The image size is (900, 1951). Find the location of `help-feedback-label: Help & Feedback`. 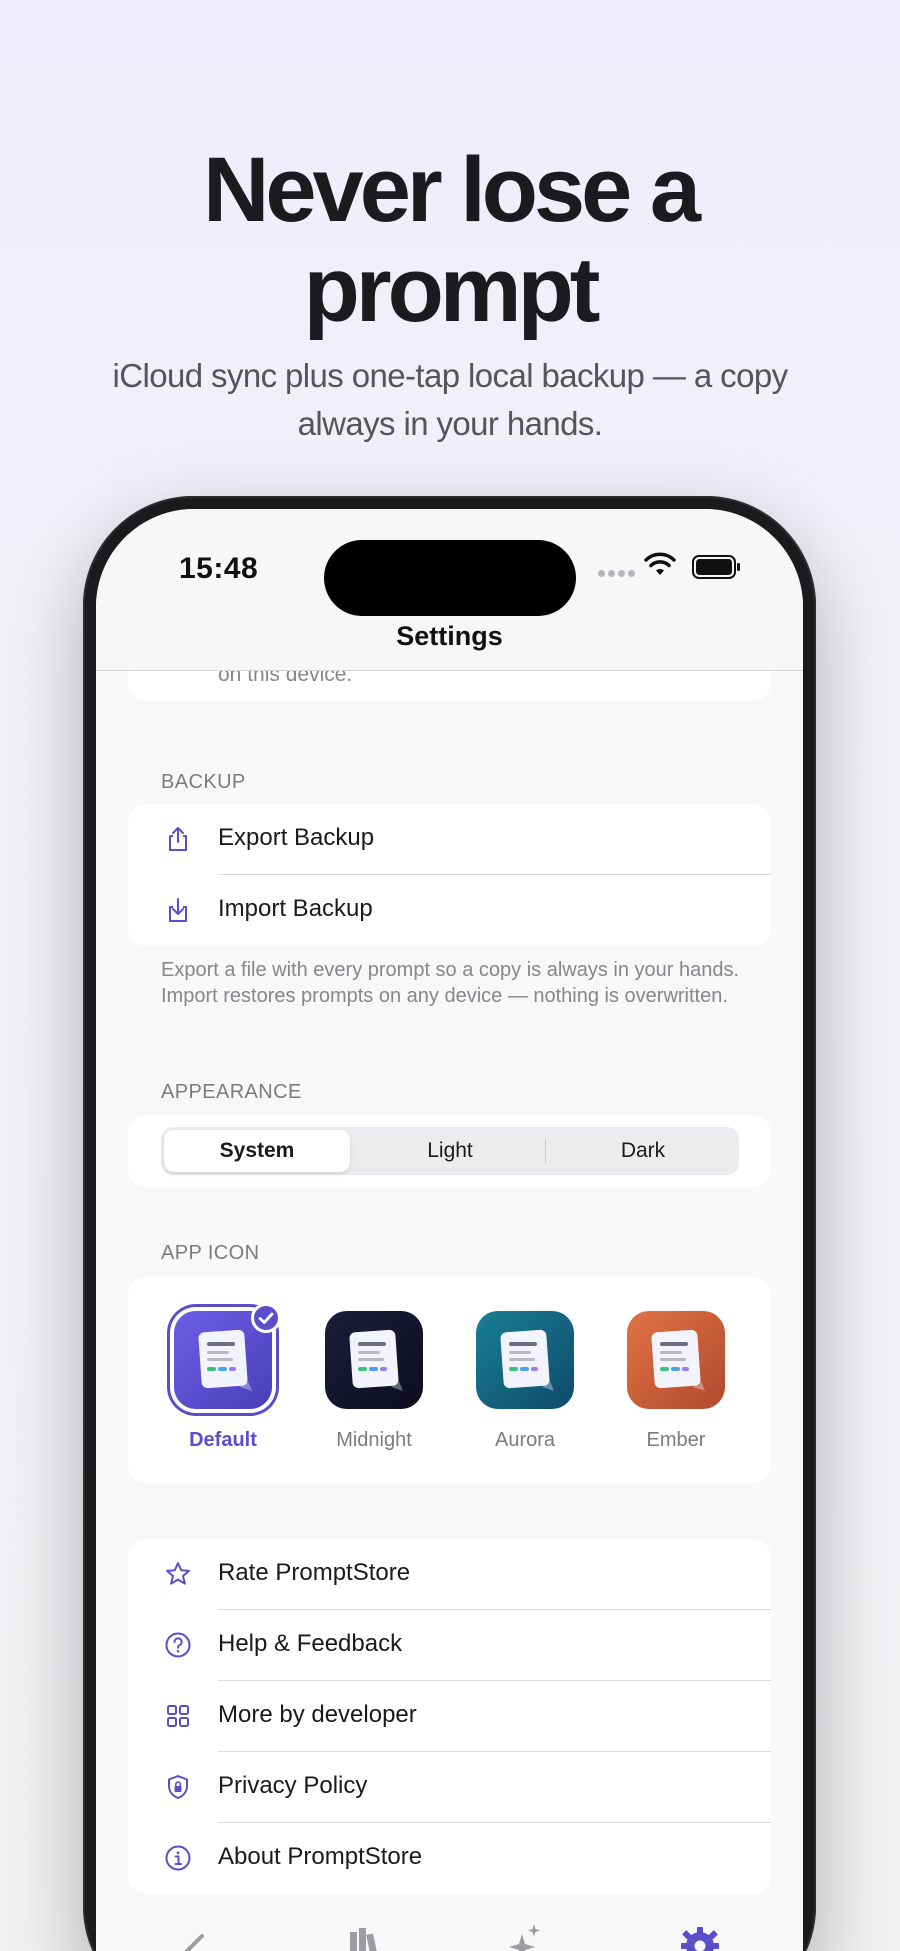

help-feedback-label: Help & Feedback is located at coordinates (310, 1643).